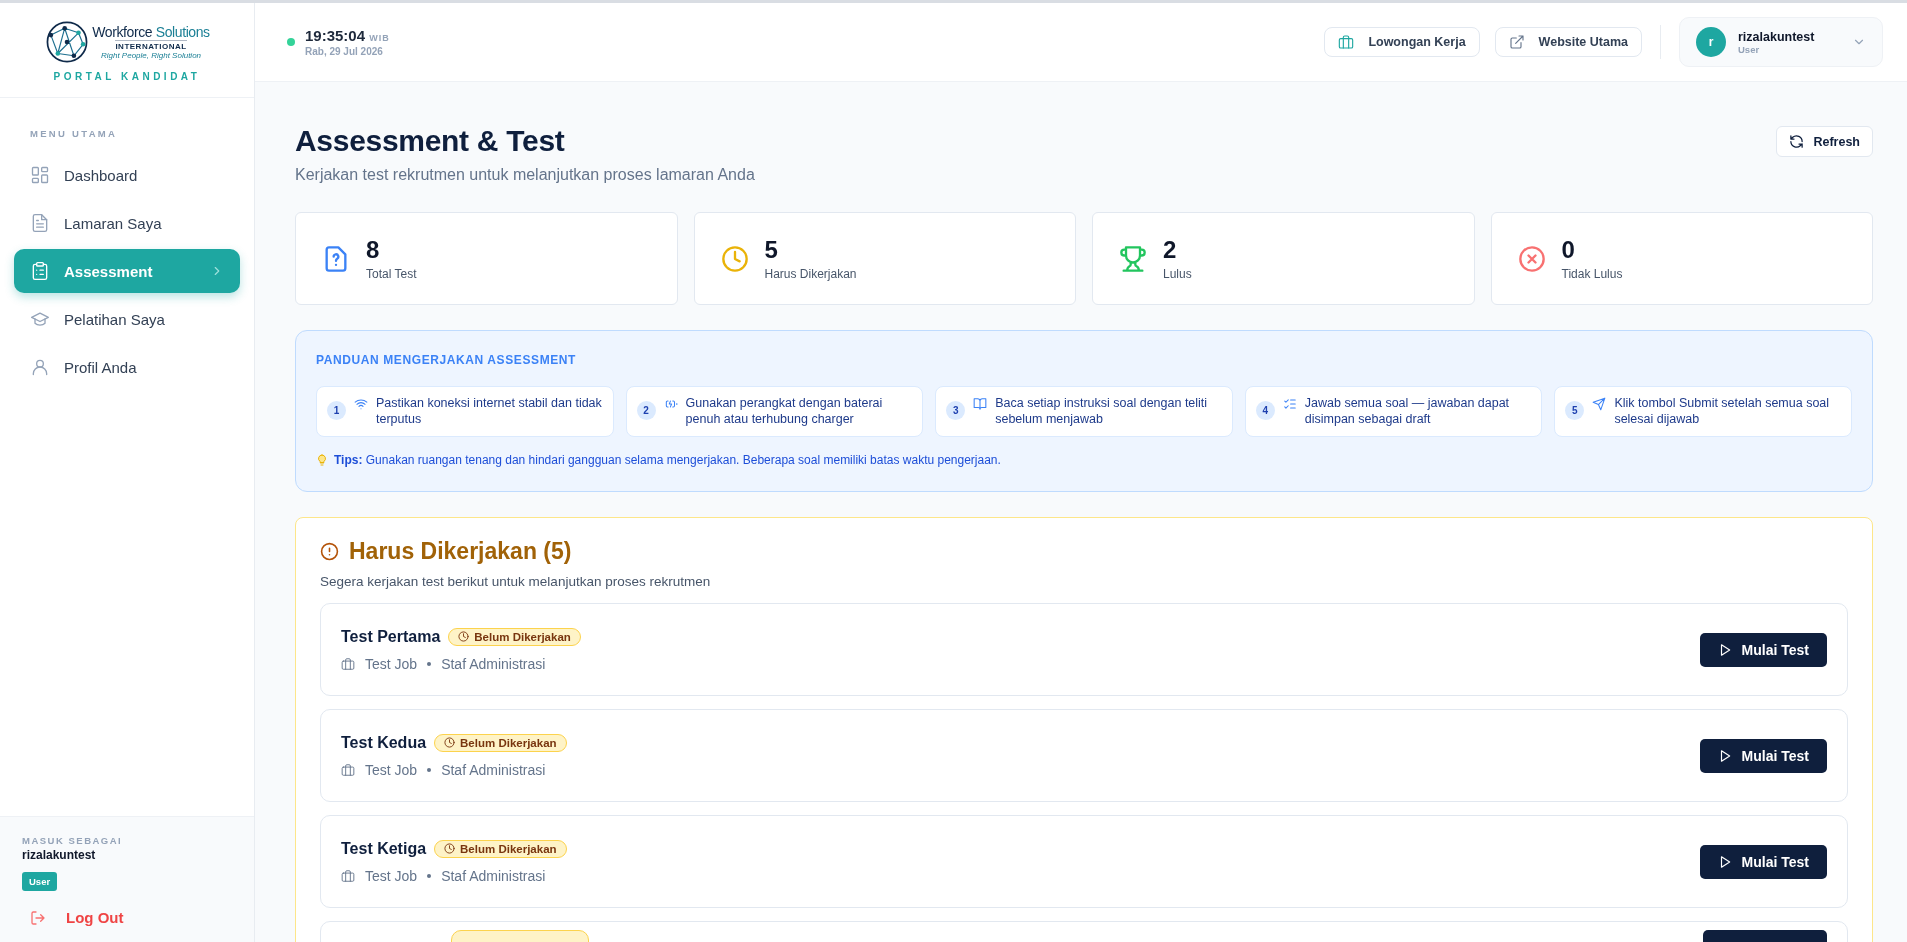 The width and height of the screenshot is (1907, 942). Describe the element at coordinates (489, 411) in the screenshot. I see `step-text: Pastikan koneksi internet stabil dan tidak terputus` at that location.